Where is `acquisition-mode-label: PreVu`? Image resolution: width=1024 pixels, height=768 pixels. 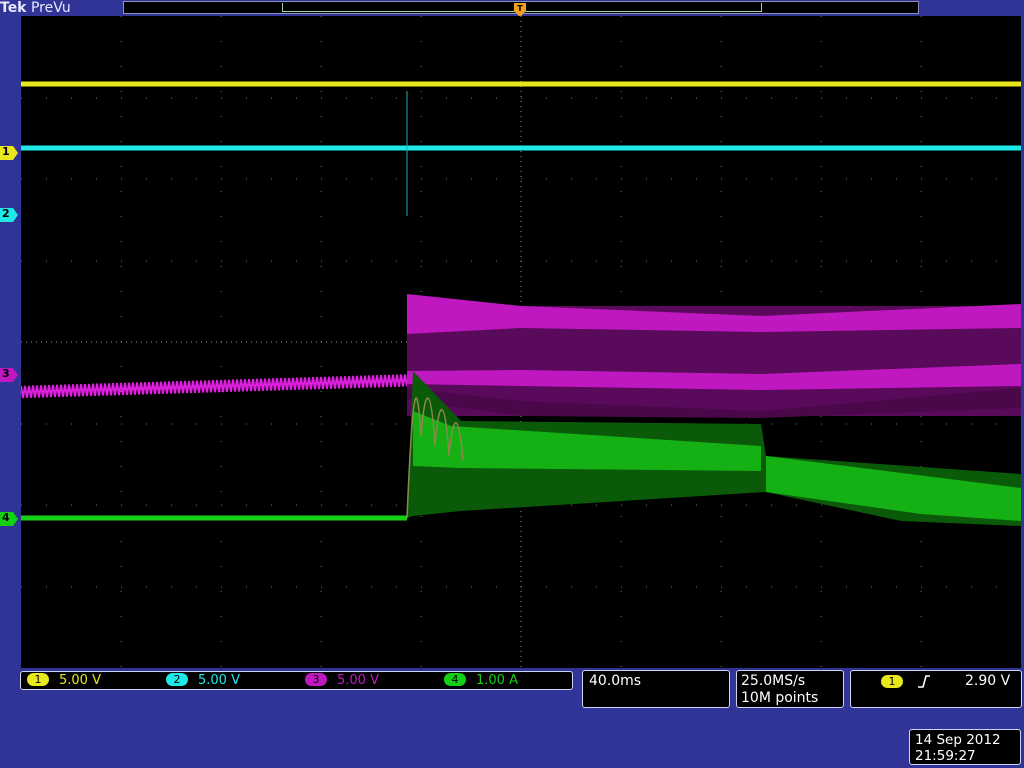 acquisition-mode-label: PreVu is located at coordinates (50, 8).